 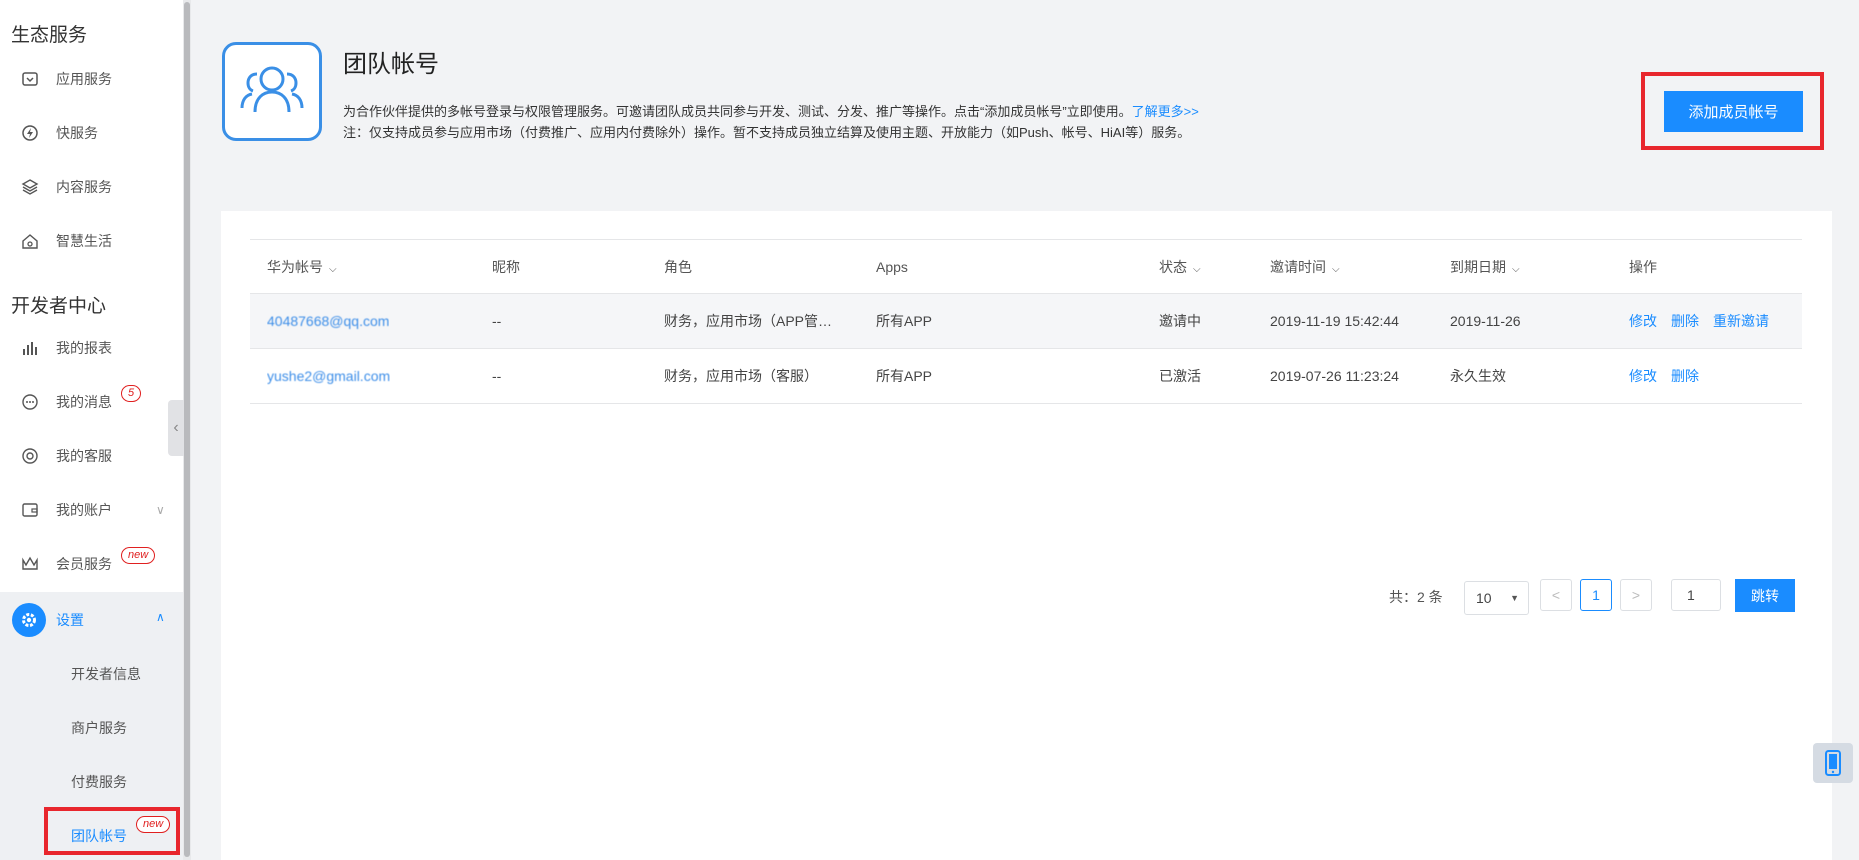 I want to click on sidebar-item-label: 我的报表, so click(x=84, y=348).